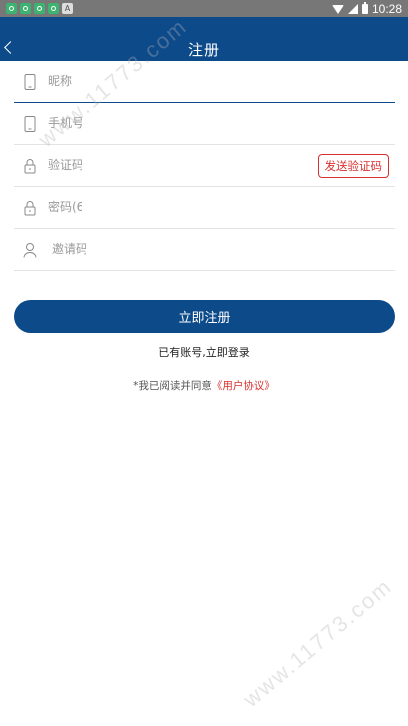 The image size is (408, 726). What do you see at coordinates (386, 9) in the screenshot?
I see `clock: 10:28` at bounding box center [386, 9].